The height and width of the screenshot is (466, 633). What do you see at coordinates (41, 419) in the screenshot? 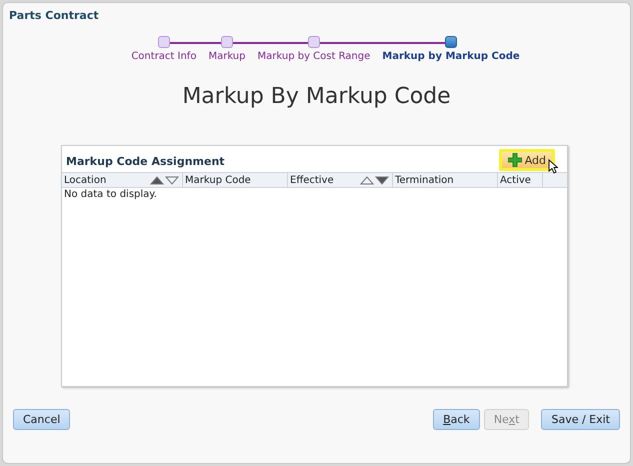
I see `dialog-button: Cancel` at bounding box center [41, 419].